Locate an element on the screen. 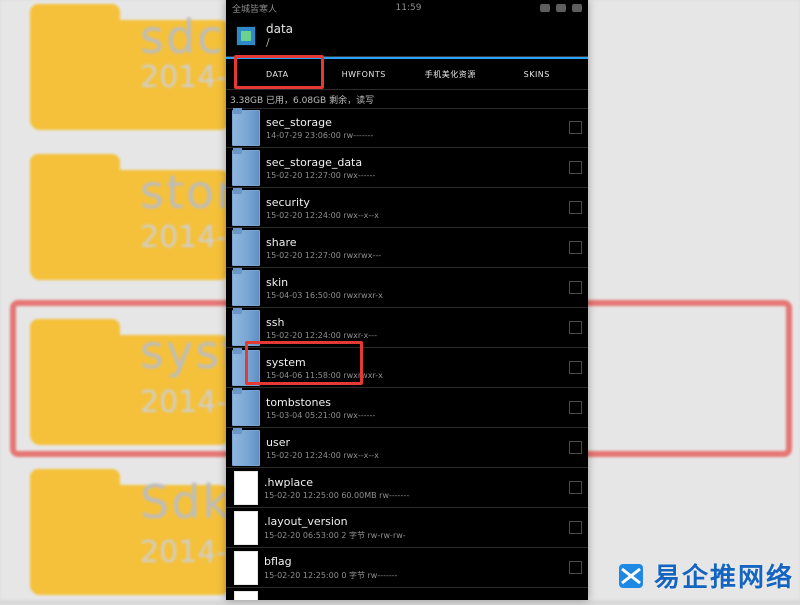  item-name: sec_storage is located at coordinates (299, 122).